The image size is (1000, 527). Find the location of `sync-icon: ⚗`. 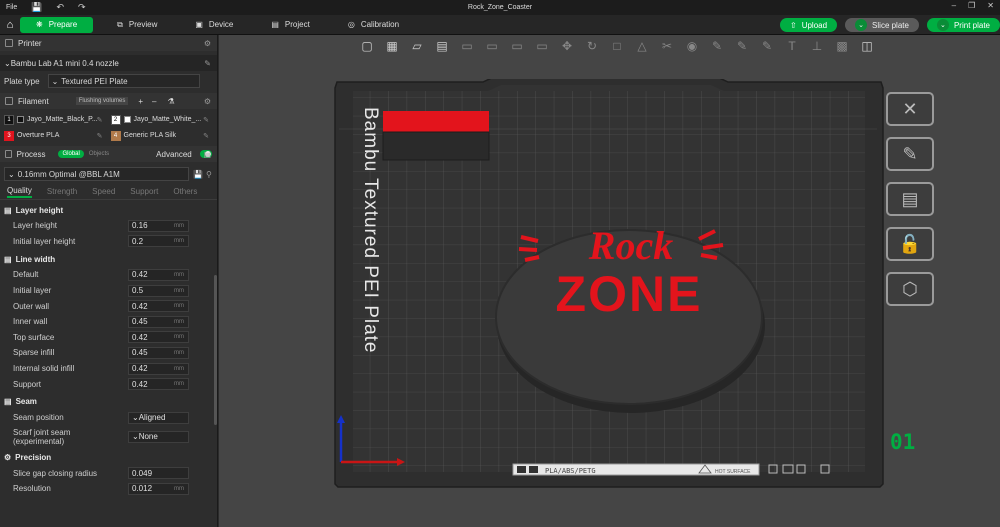

sync-icon: ⚗ is located at coordinates (171, 101).